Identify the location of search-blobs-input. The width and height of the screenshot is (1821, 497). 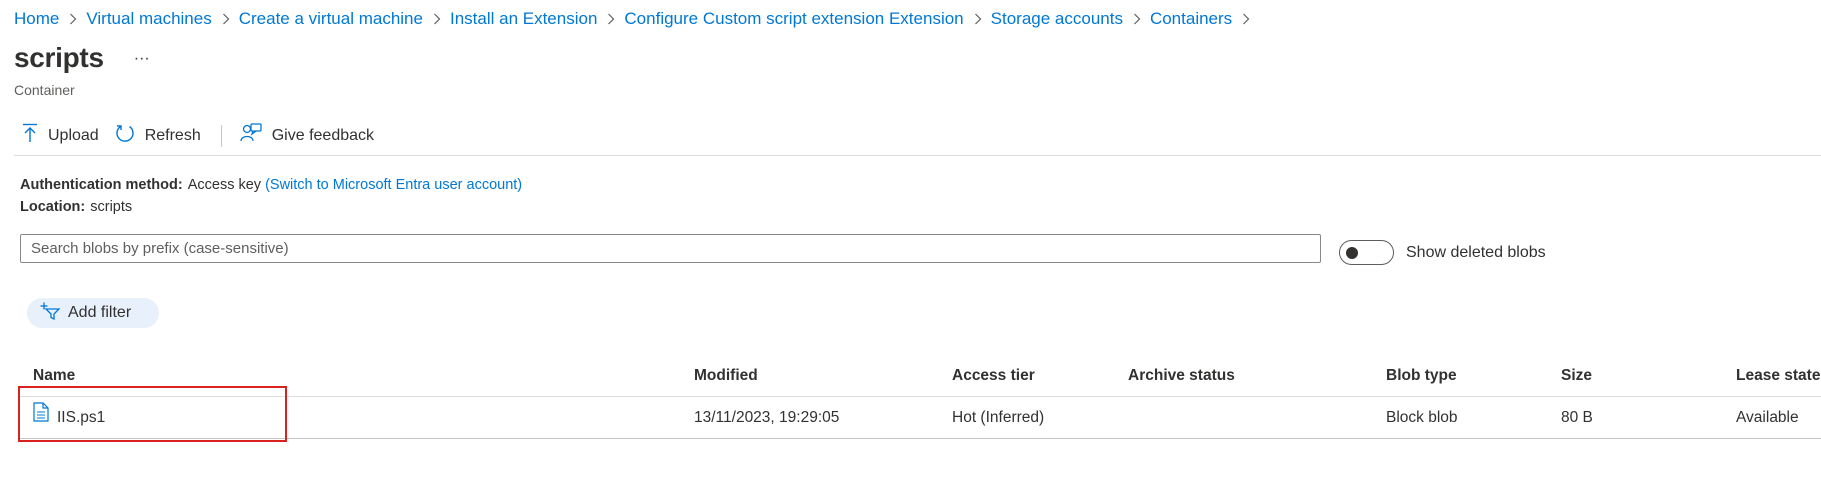
(670, 248).